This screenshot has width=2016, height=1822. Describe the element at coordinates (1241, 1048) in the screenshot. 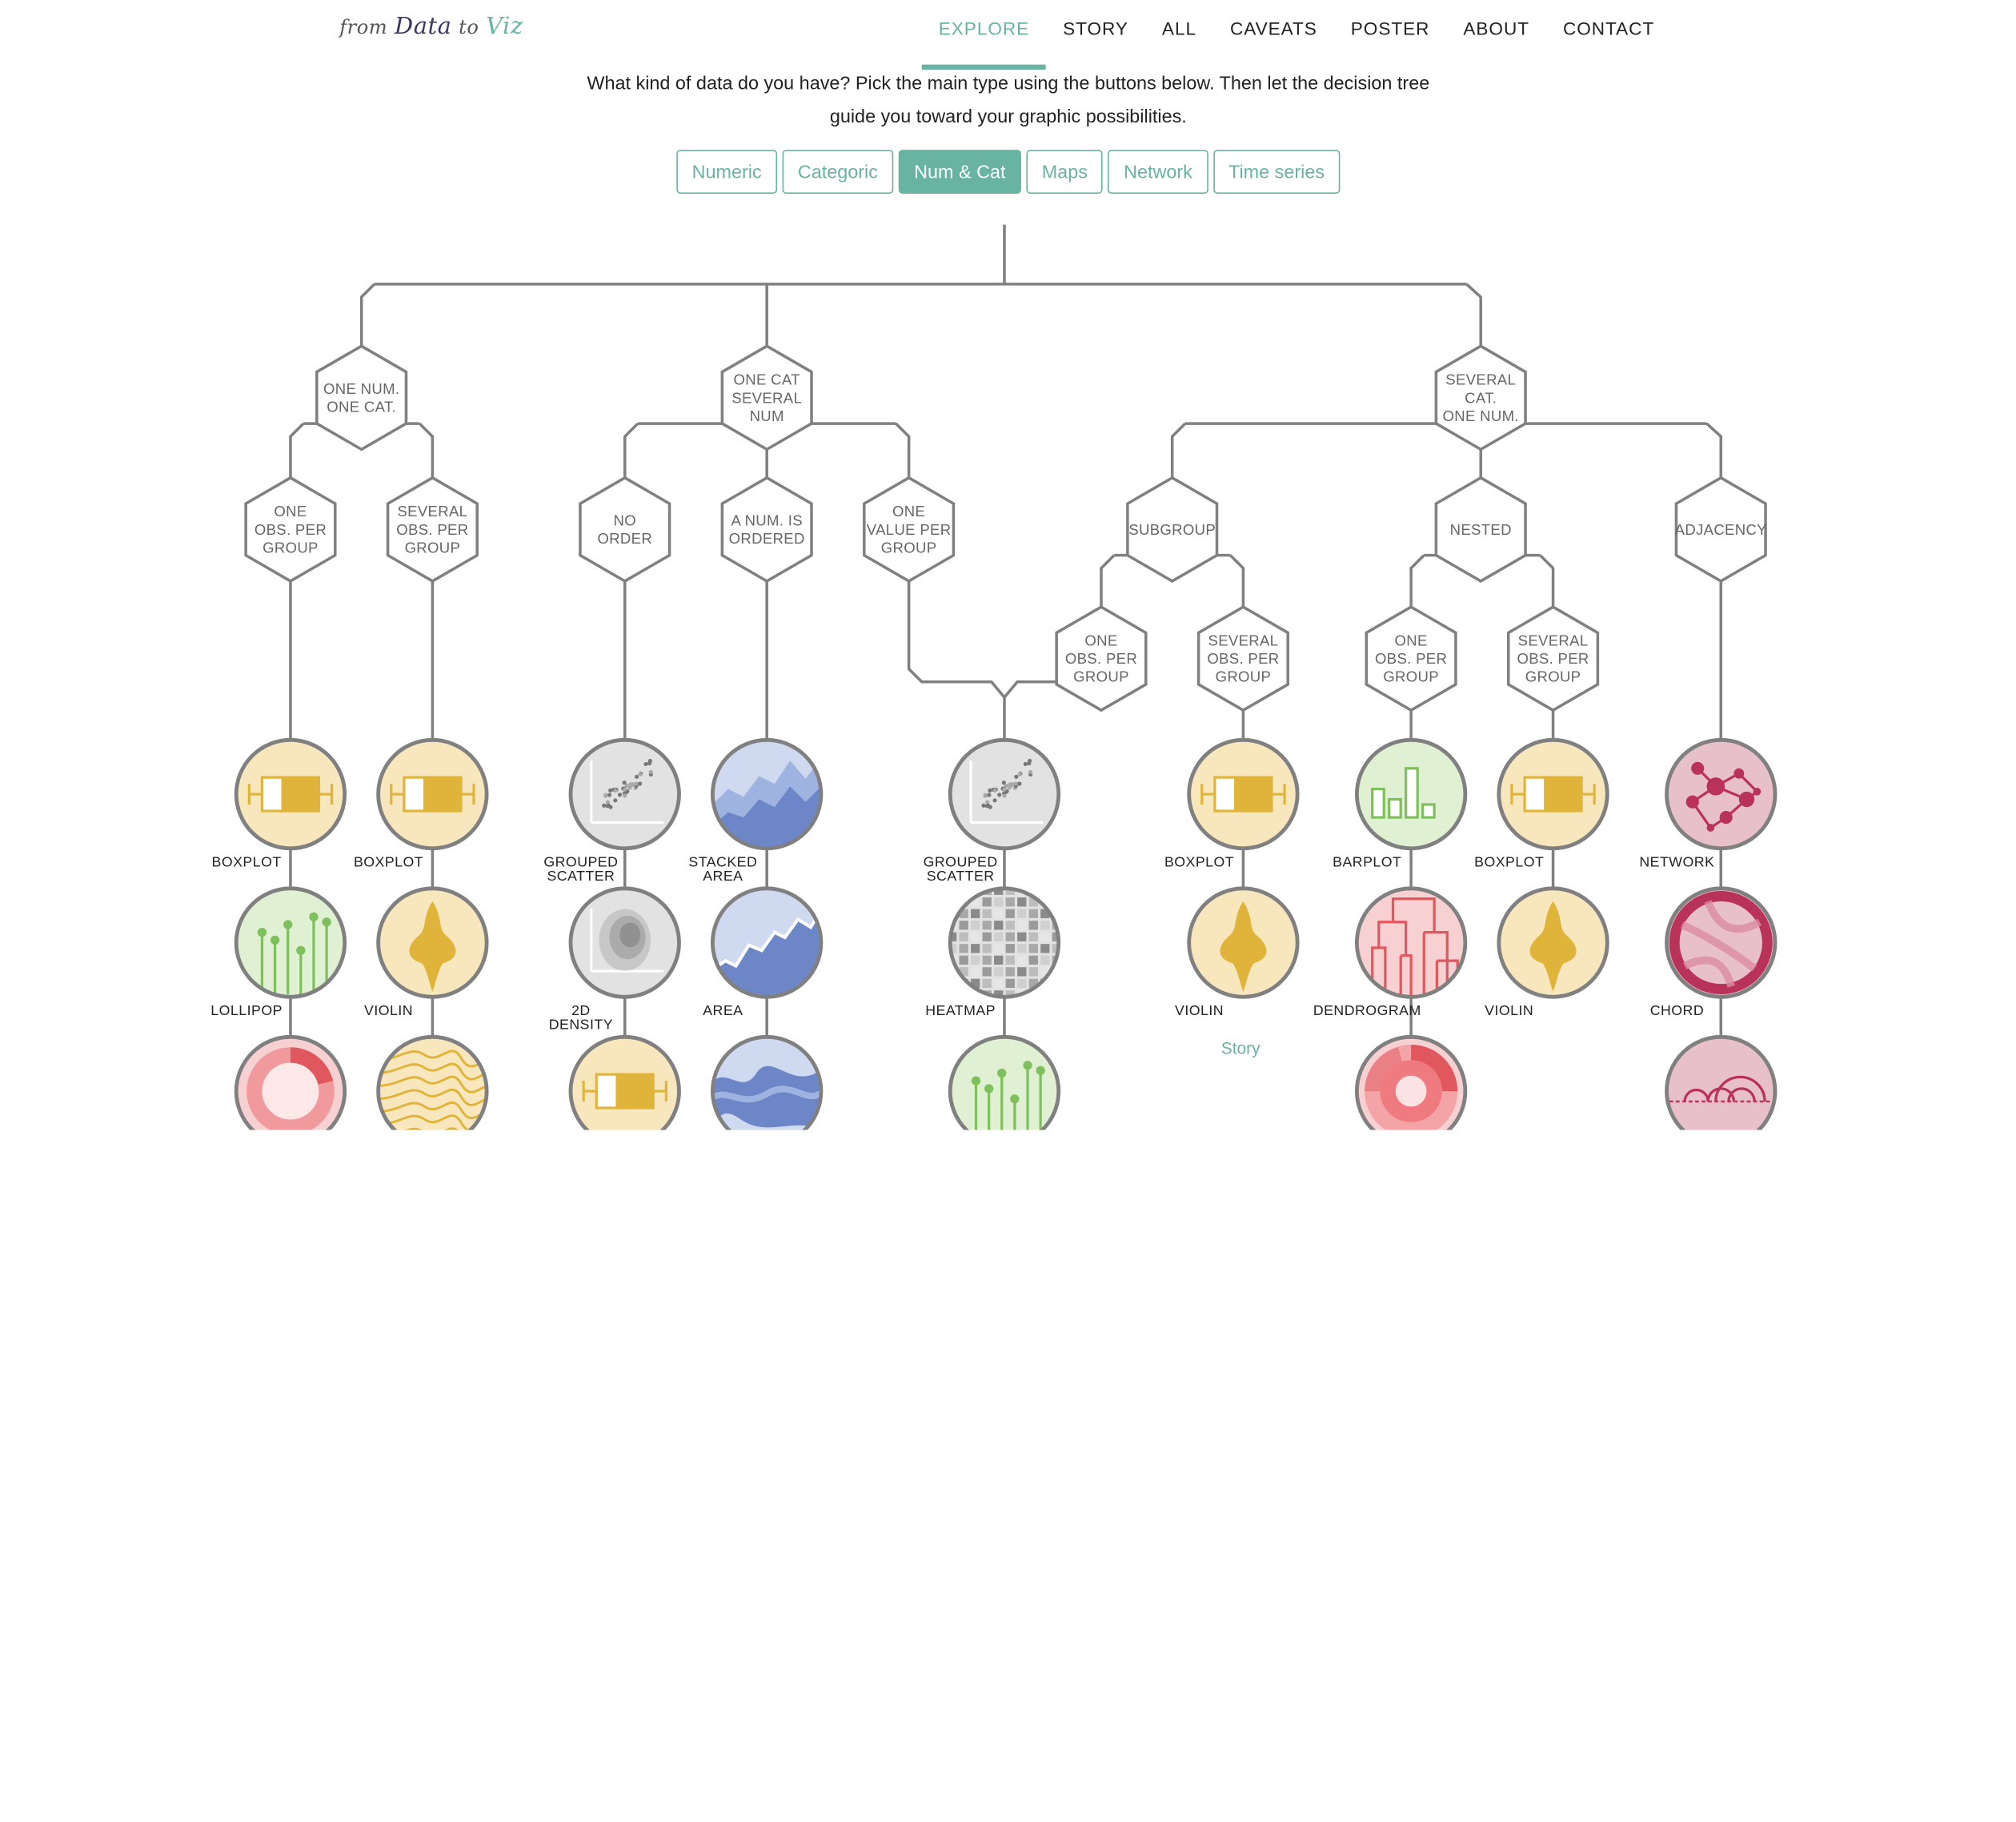

I see `story-link: Story` at that location.